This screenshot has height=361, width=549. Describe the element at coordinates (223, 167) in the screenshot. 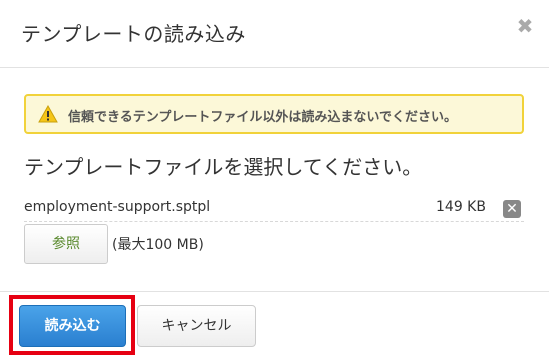

I see `select-file-prompt: テンプレートファイルを選択してください。` at that location.